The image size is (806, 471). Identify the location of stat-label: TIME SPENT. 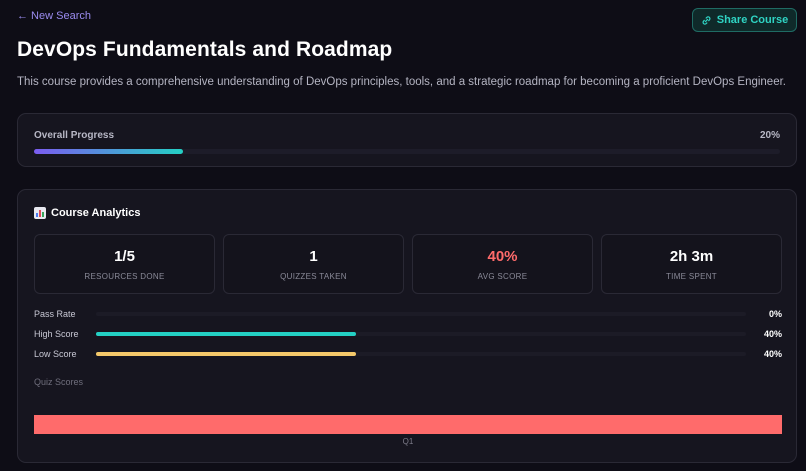
(691, 276).